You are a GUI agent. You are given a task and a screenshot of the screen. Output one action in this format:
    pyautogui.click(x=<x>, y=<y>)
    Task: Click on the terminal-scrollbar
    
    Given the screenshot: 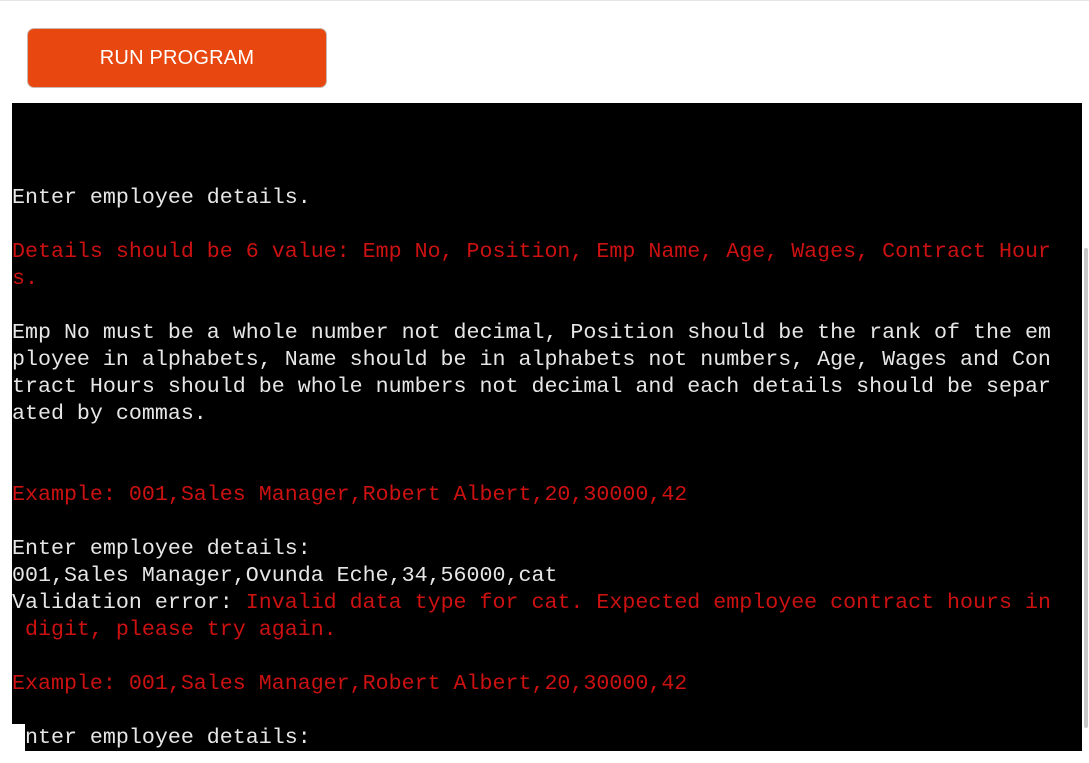 What is the action you would take?
    pyautogui.click(x=1085, y=427)
    